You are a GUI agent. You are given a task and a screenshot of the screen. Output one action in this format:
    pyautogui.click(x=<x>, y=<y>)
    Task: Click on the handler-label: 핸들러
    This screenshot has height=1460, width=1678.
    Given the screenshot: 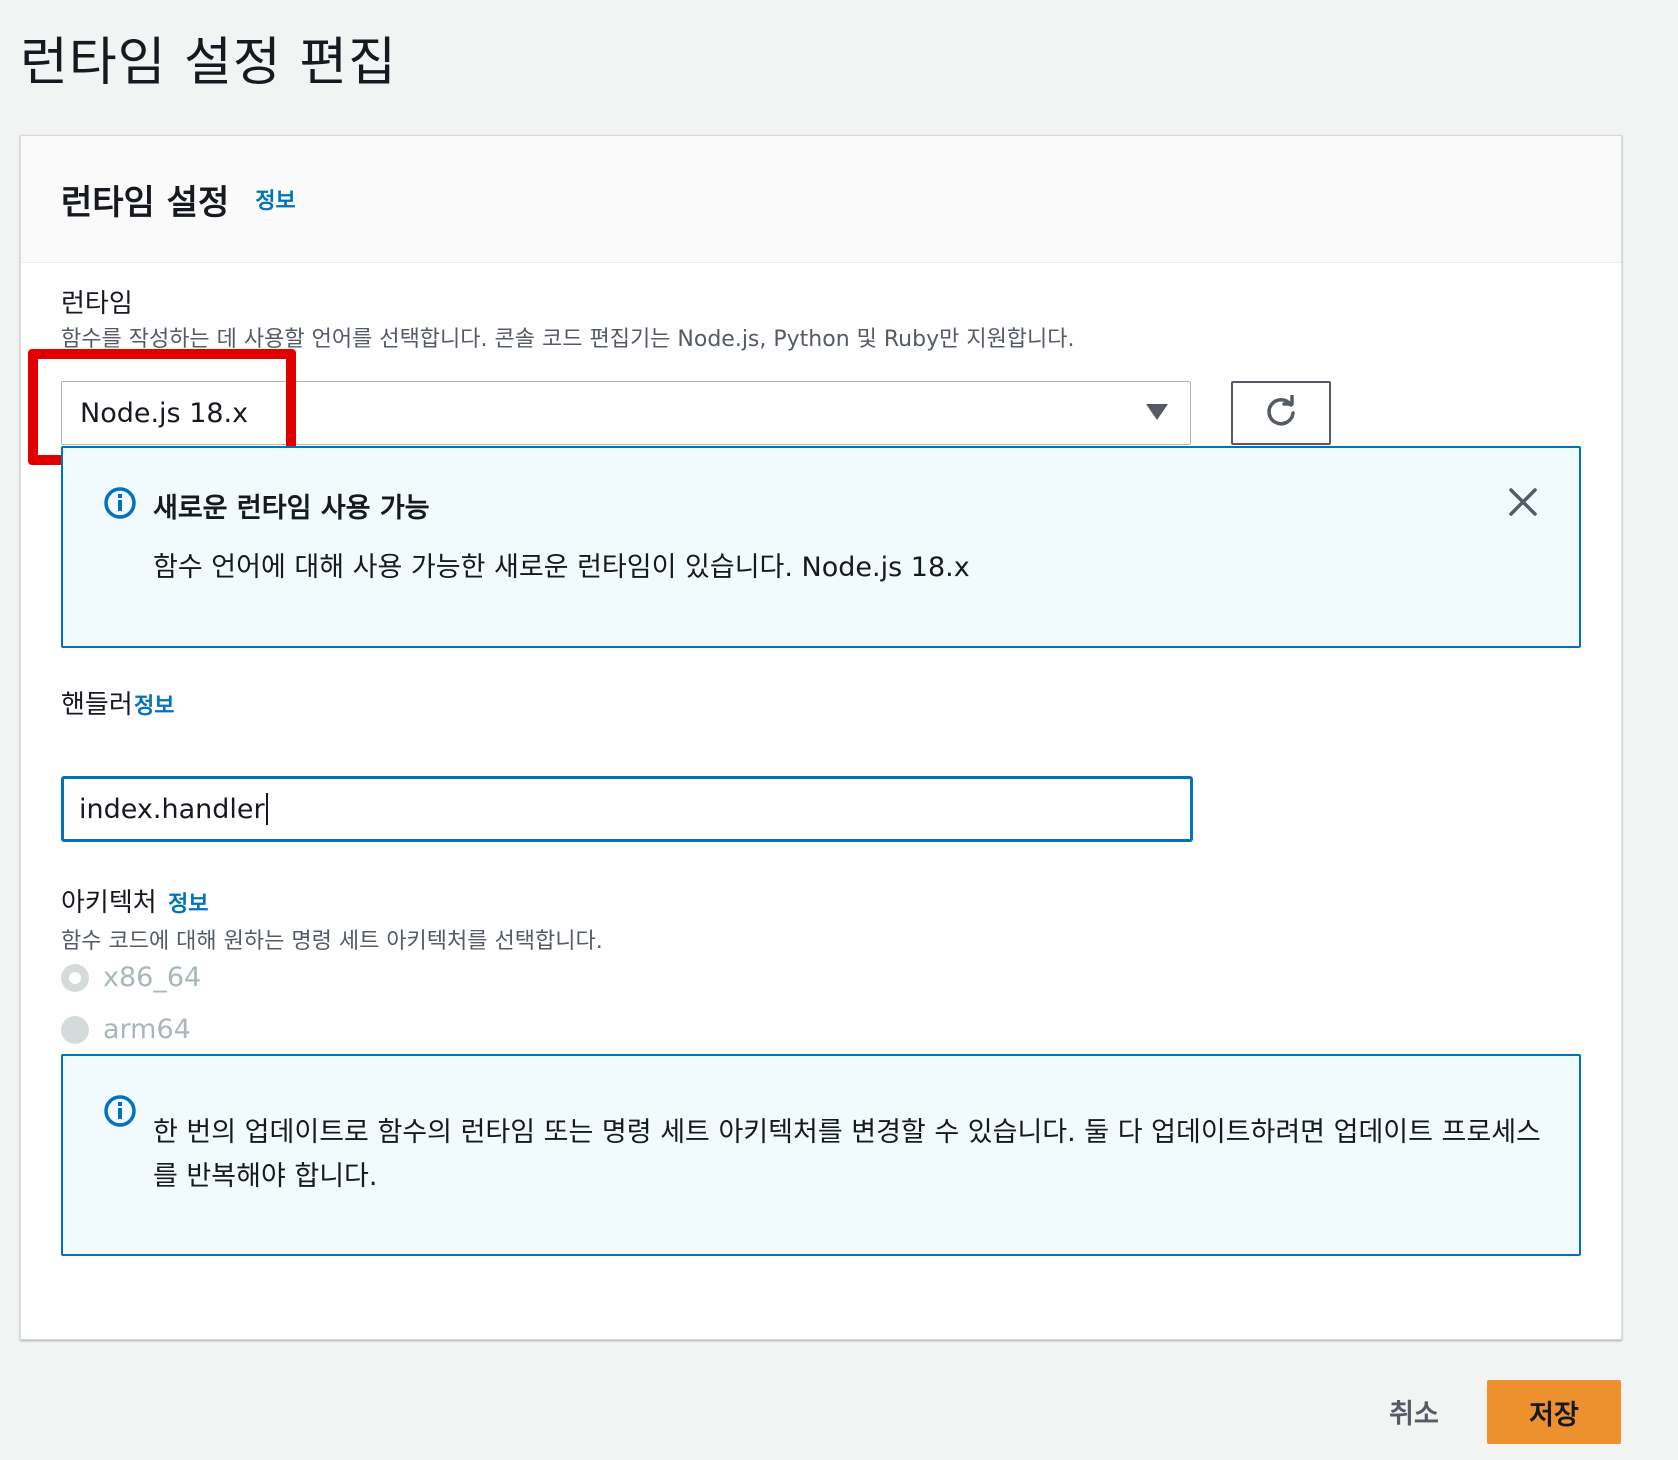 What is the action you would take?
    pyautogui.click(x=97, y=705)
    